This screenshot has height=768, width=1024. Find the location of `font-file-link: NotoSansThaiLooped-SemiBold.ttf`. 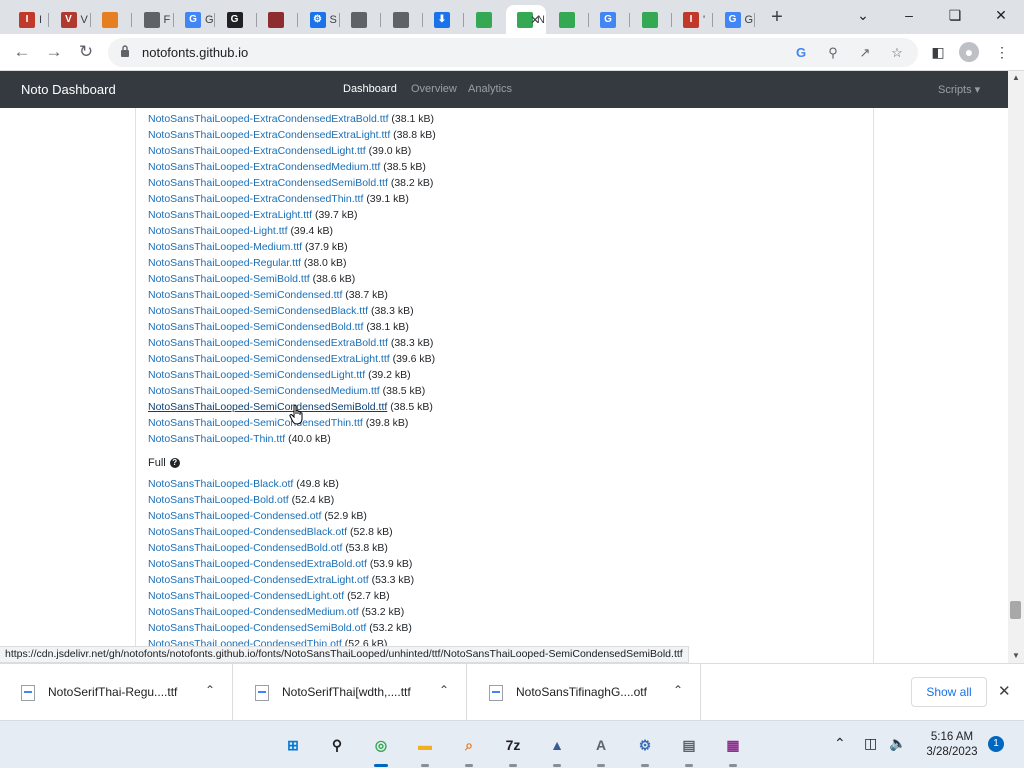

font-file-link: NotoSansThaiLooped-SemiBold.ttf is located at coordinates (229, 279).